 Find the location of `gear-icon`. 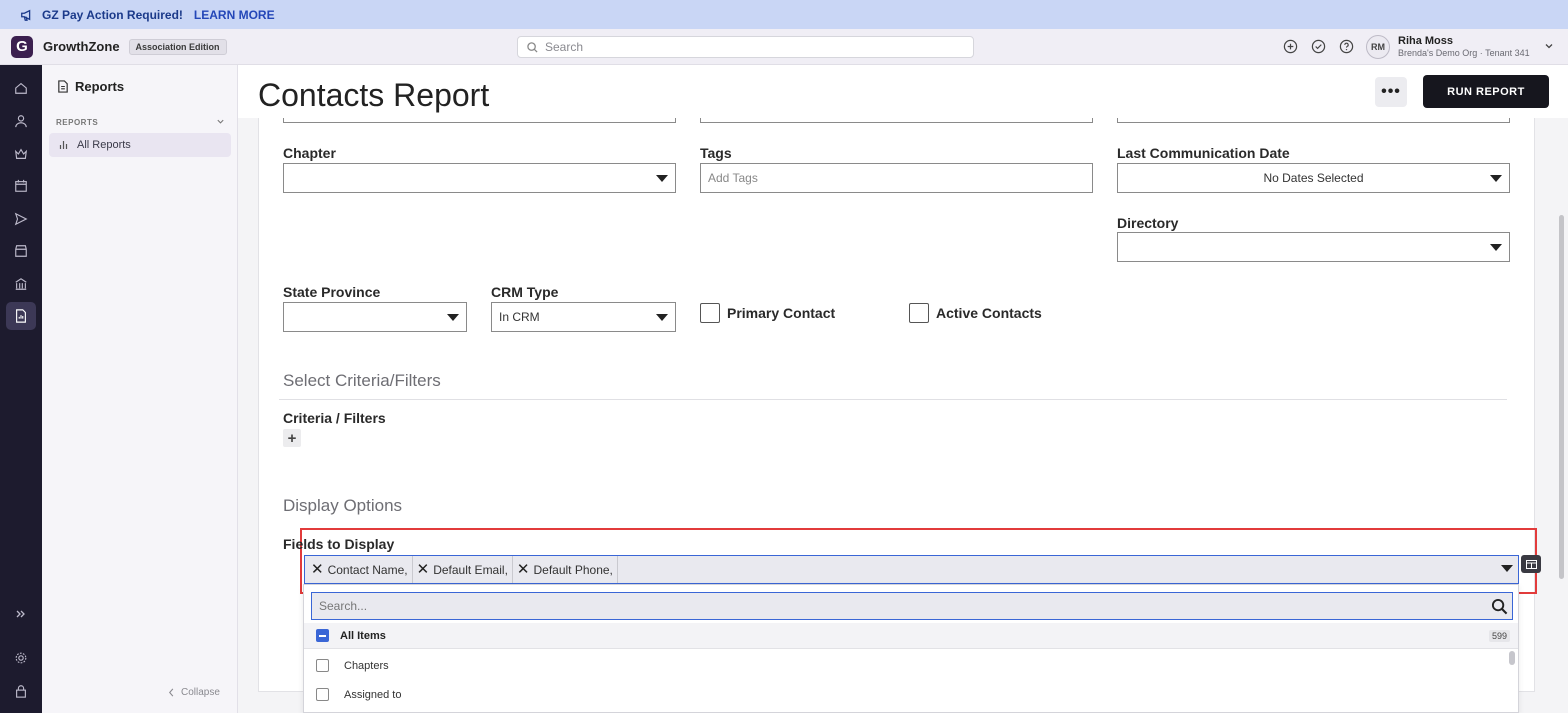

gear-icon is located at coordinates (21, 658).